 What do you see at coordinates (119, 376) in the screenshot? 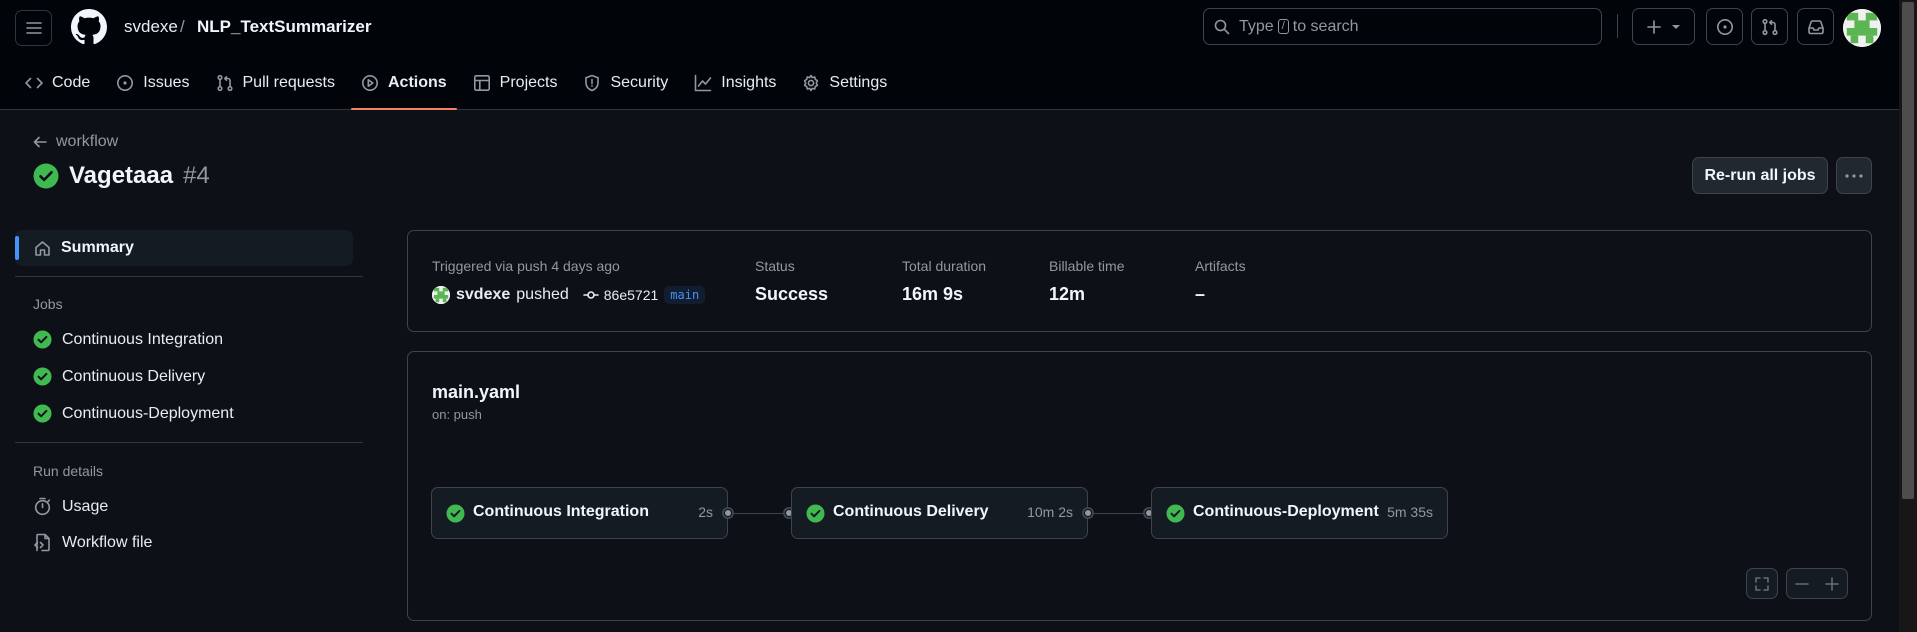
I see `sidebar-item-job: Continuous Delivery` at bounding box center [119, 376].